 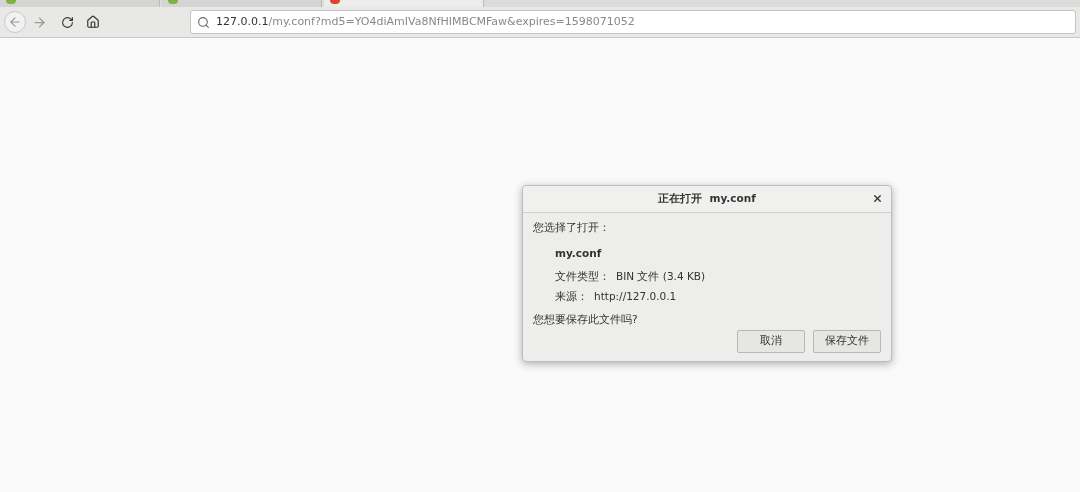 I want to click on address-field: 127.0.0.1/my.conf?md5=YO4diAmIVa8NfHIMBCMFaw&expires=1598071052, so click(x=633, y=22).